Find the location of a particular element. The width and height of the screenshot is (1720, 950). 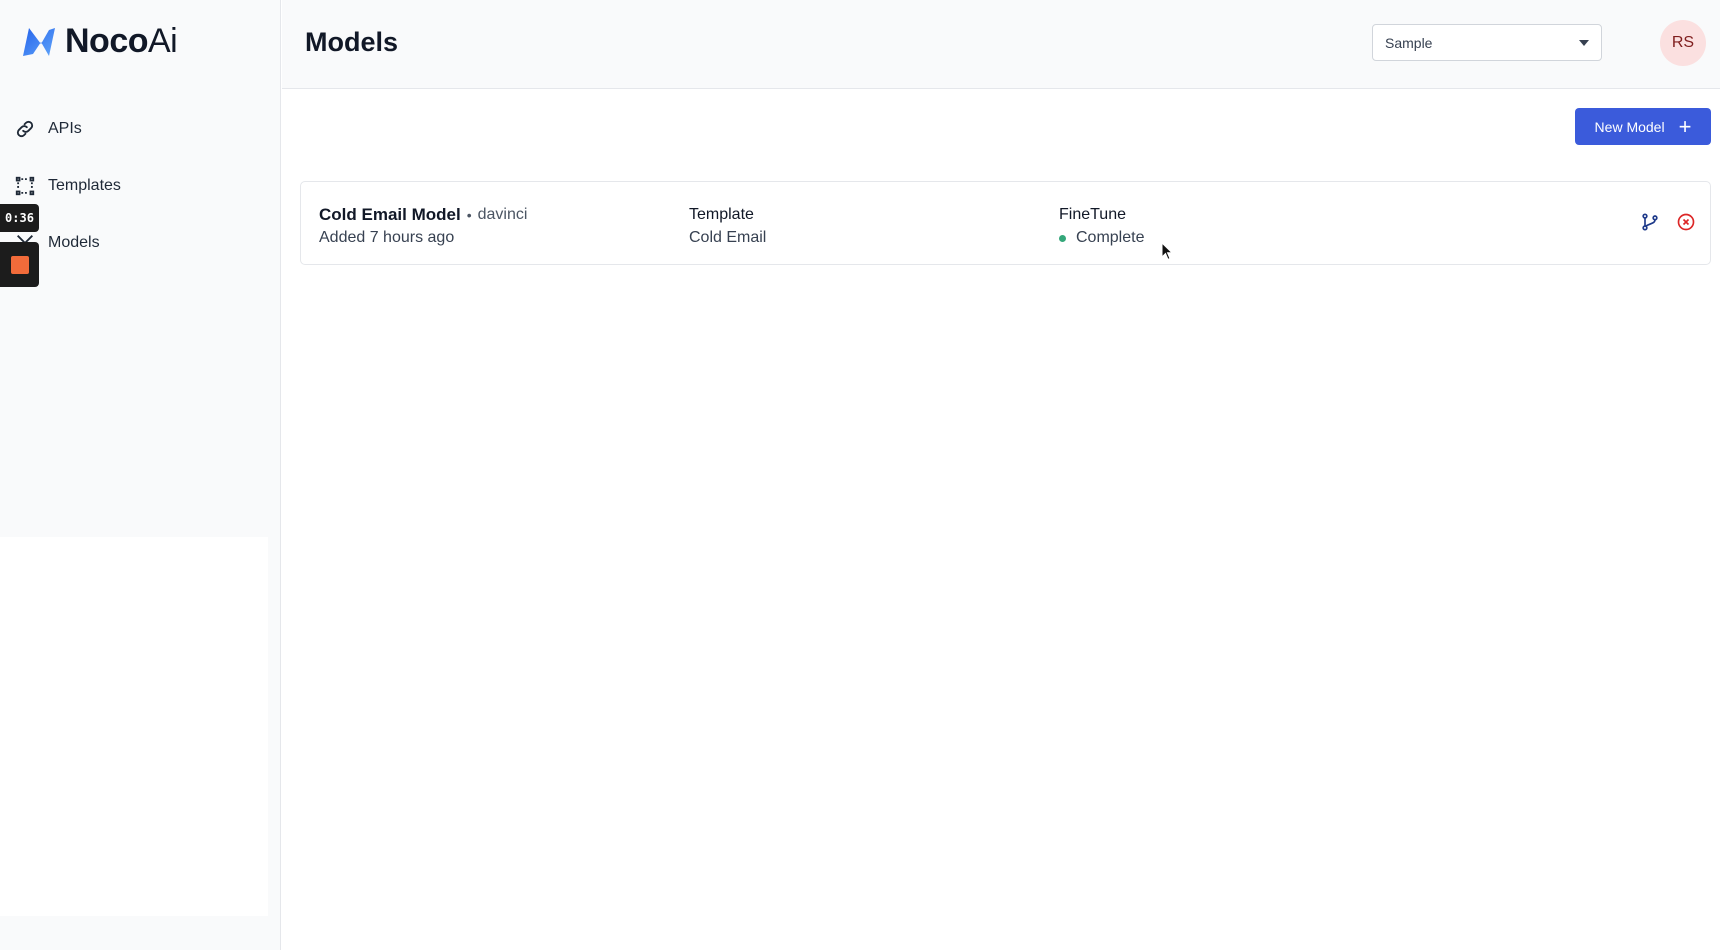

stop-icon is located at coordinates (19, 264).